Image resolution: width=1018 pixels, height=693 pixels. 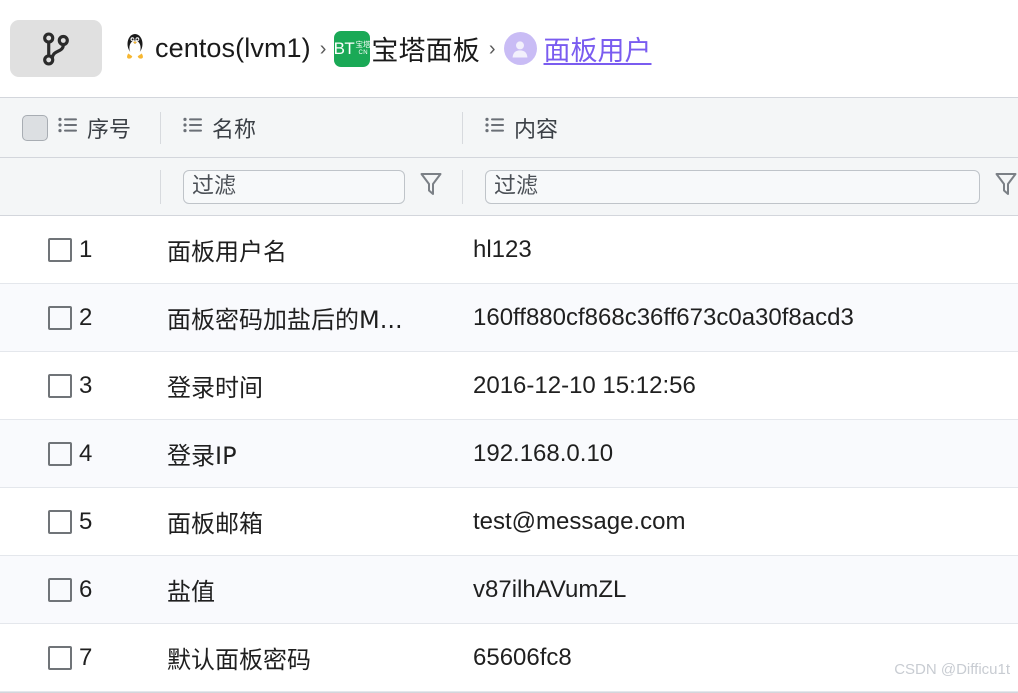 What do you see at coordinates (311, 127) in the screenshot?
I see `table-header-cell-name: 名称` at bounding box center [311, 127].